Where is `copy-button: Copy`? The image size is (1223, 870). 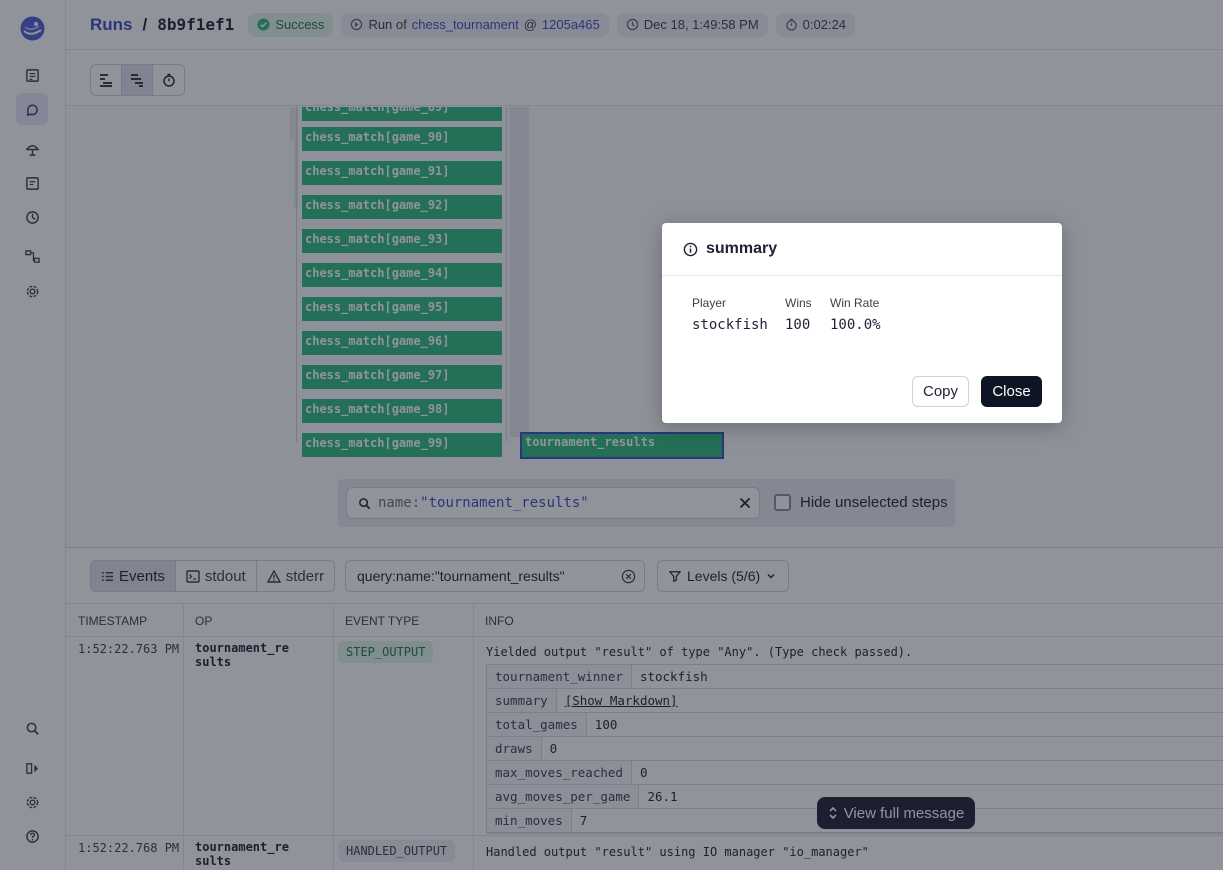
copy-button: Copy is located at coordinates (940, 391).